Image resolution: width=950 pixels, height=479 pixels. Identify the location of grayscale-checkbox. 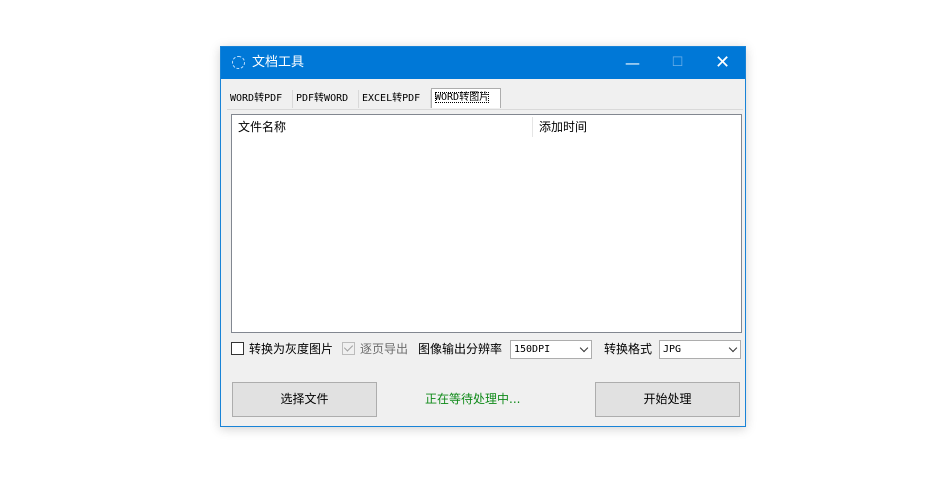
(237, 348).